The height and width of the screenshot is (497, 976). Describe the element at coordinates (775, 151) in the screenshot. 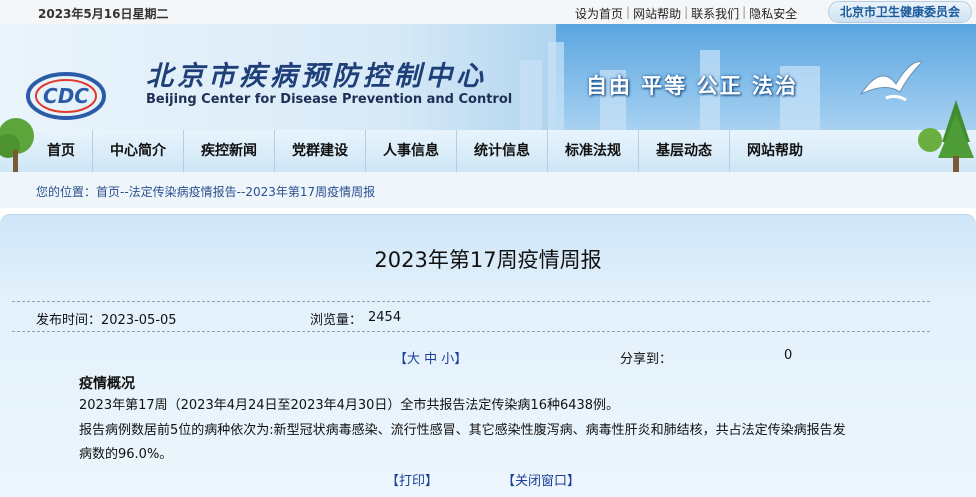

I see `nav-item-help: 网站帮助` at that location.